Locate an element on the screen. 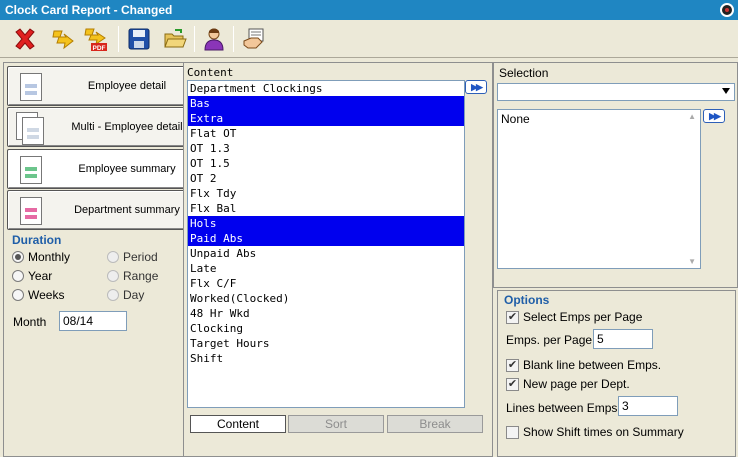 This screenshot has height=457, width=738. multi-employee-detail-button: Multi - Employee detail is located at coordinates (106, 127).